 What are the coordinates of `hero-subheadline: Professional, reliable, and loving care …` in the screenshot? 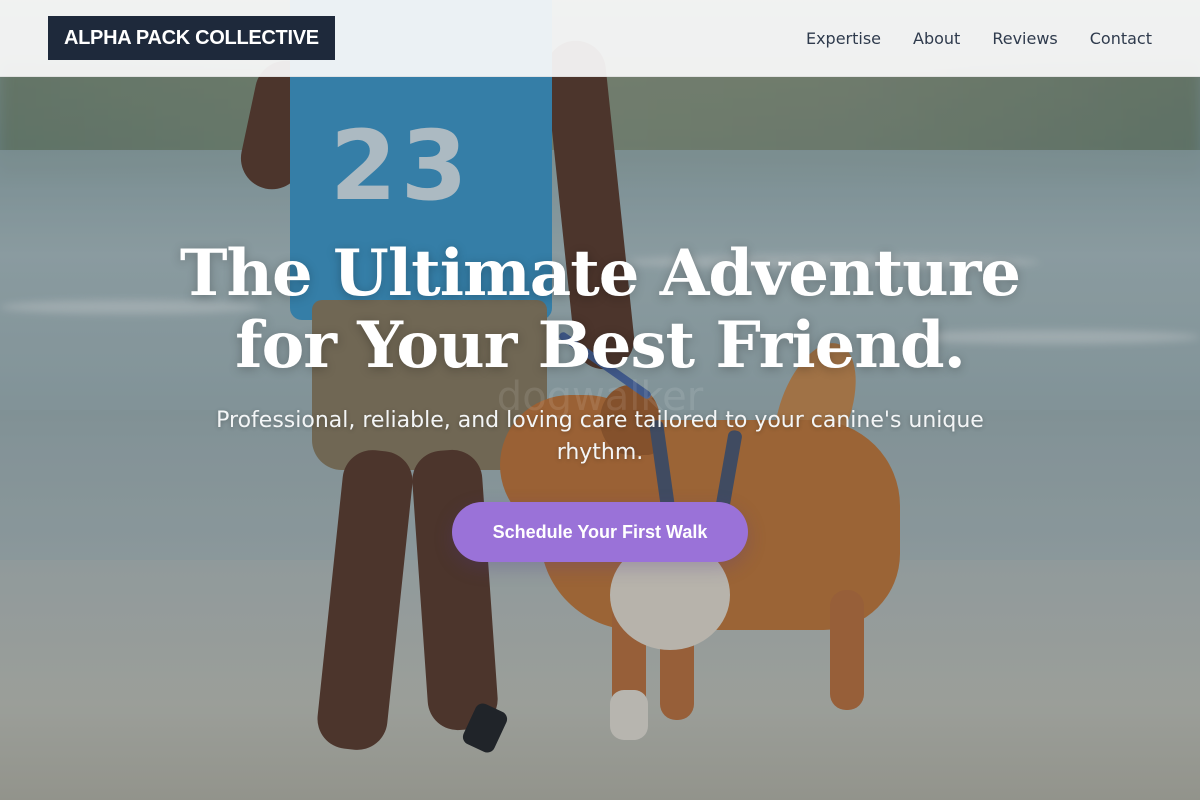 It's located at (600, 436).